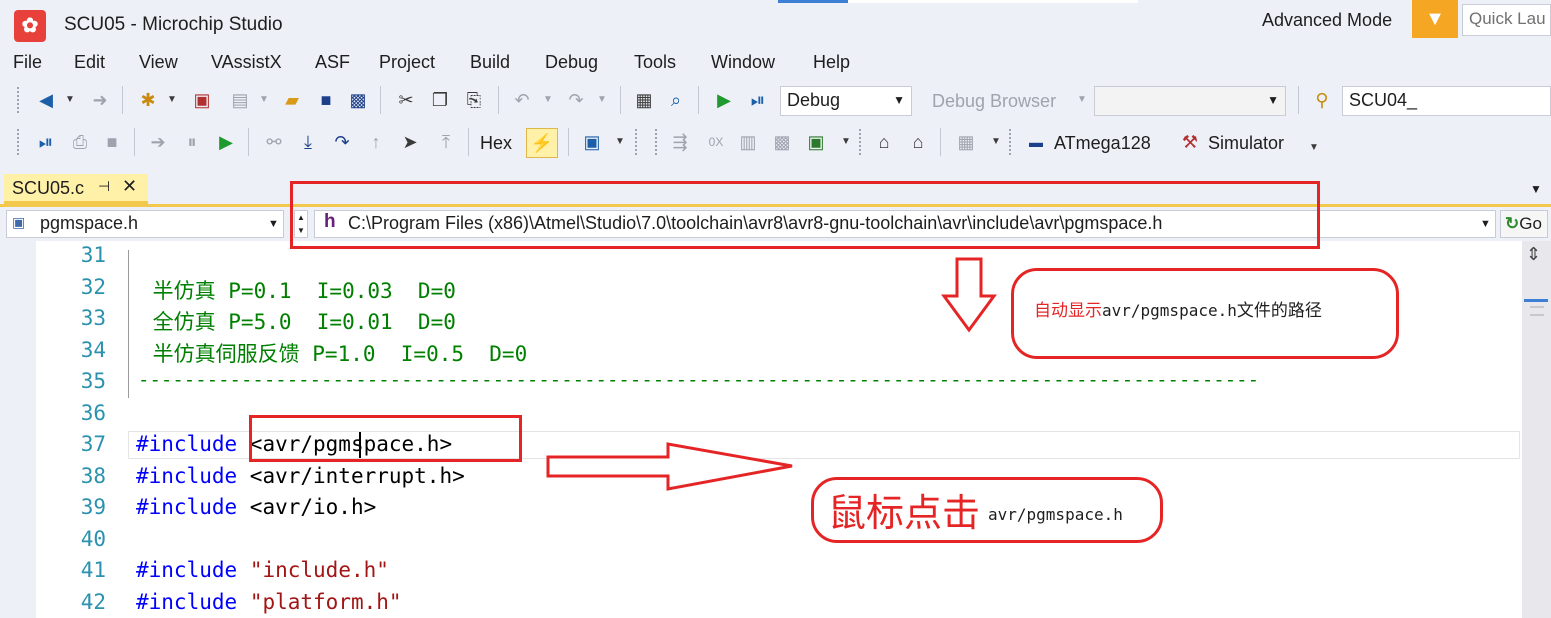  Describe the element at coordinates (496, 143) in the screenshot. I see `hex-toggle: Hex` at that location.